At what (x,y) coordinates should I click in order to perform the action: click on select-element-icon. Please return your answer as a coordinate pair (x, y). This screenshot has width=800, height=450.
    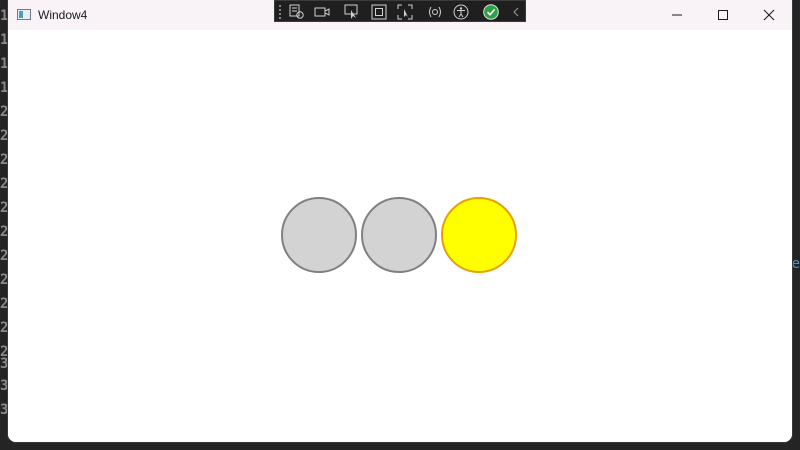
    Looking at the image, I should click on (351, 11).